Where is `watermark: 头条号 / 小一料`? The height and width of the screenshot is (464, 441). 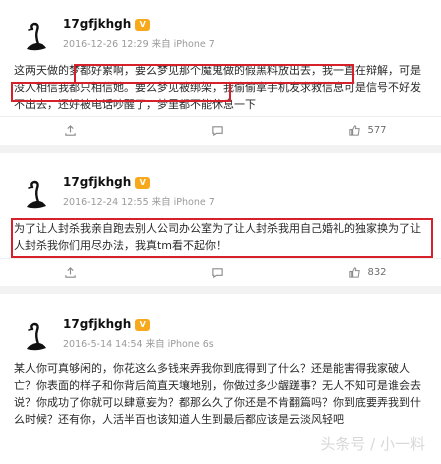
watermark: 头条号 / 小一料 is located at coordinates (372, 444).